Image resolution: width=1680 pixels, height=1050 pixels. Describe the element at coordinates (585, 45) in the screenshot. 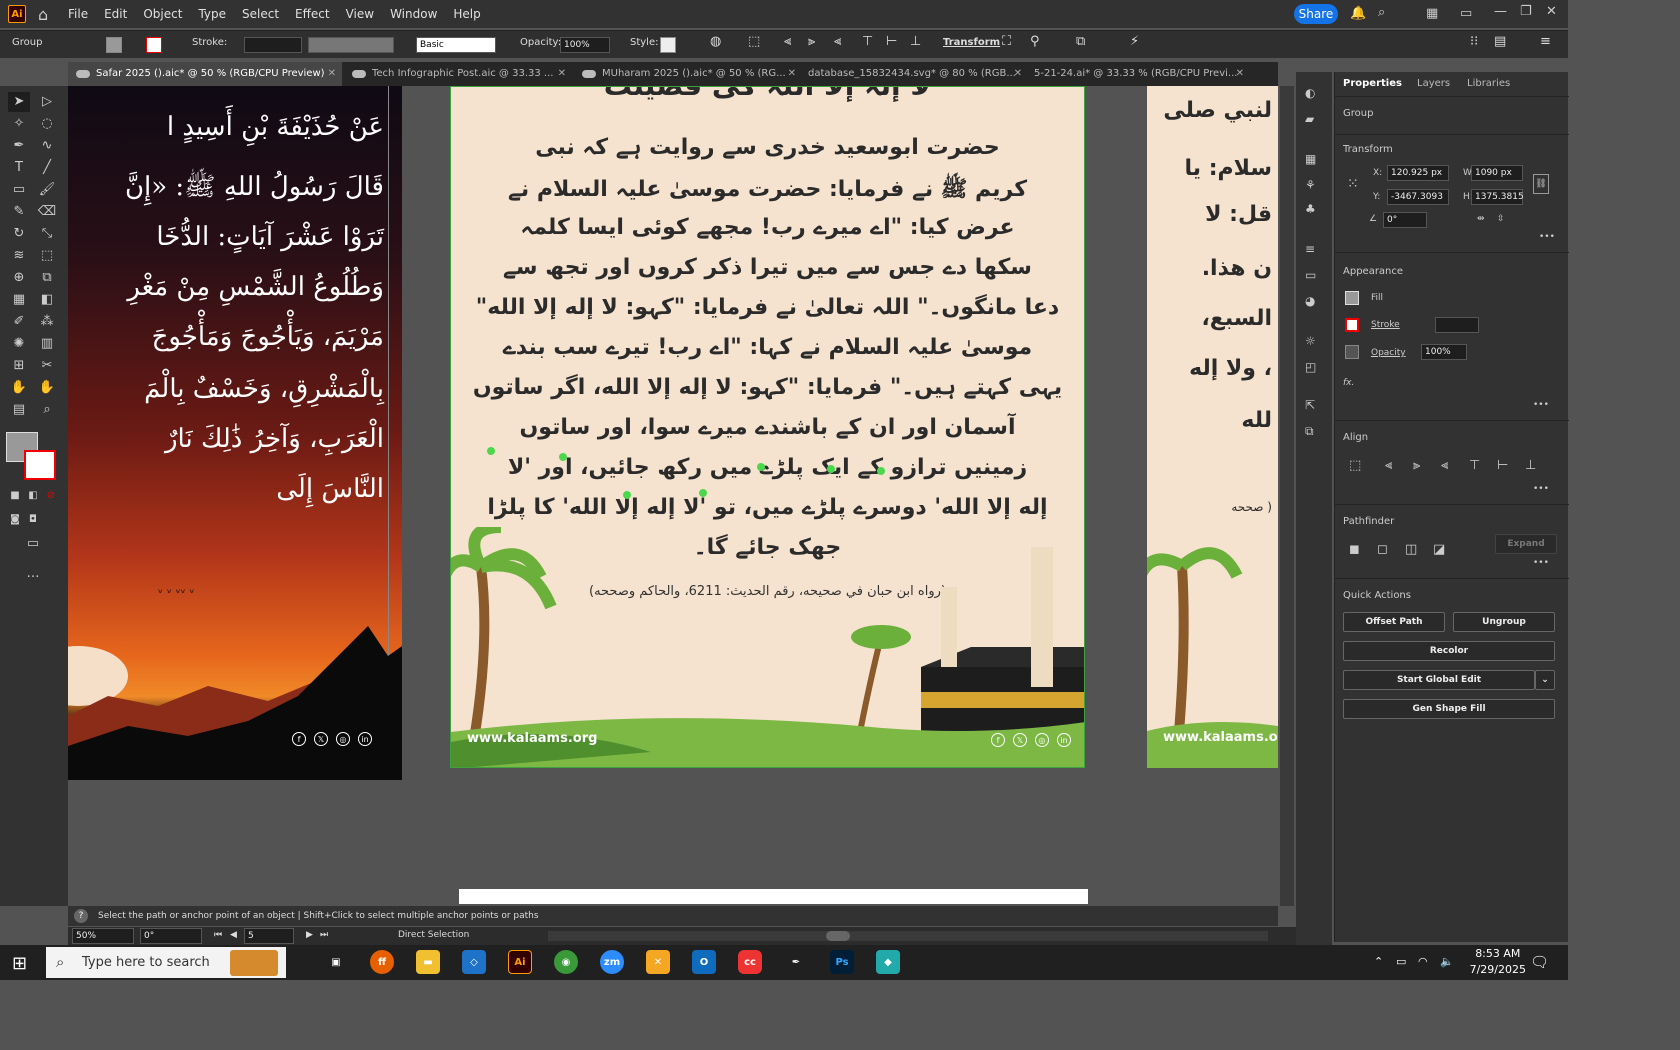

I see `opacity-field: 100%` at that location.